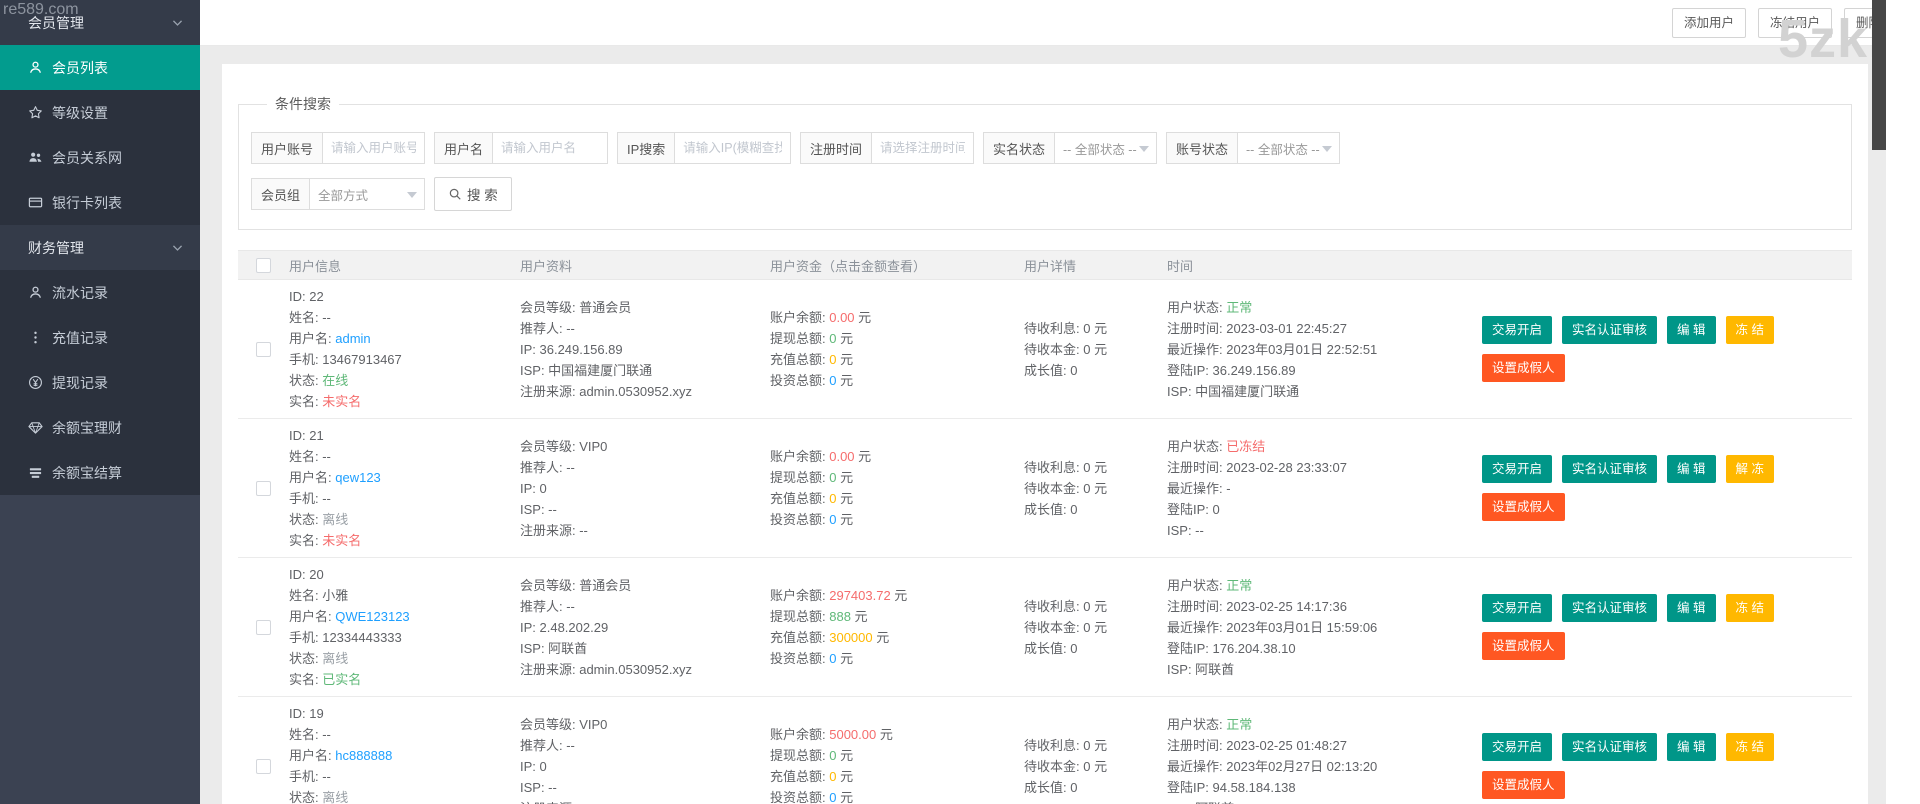 The image size is (1920, 804). What do you see at coordinates (87, 427) in the screenshot?
I see `sidebar-item-label: 余额宝理财` at bounding box center [87, 427].